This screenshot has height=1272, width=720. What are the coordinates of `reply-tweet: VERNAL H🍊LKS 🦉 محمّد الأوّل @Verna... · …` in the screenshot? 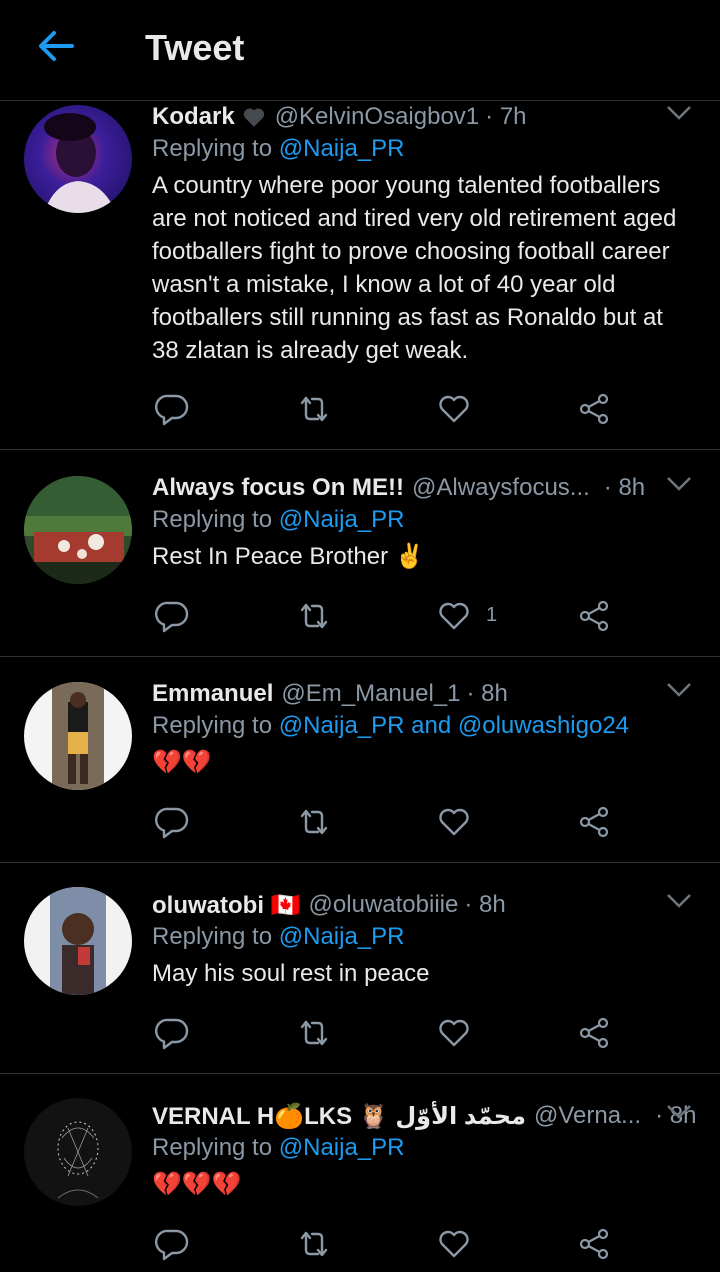 It's located at (360, 1185).